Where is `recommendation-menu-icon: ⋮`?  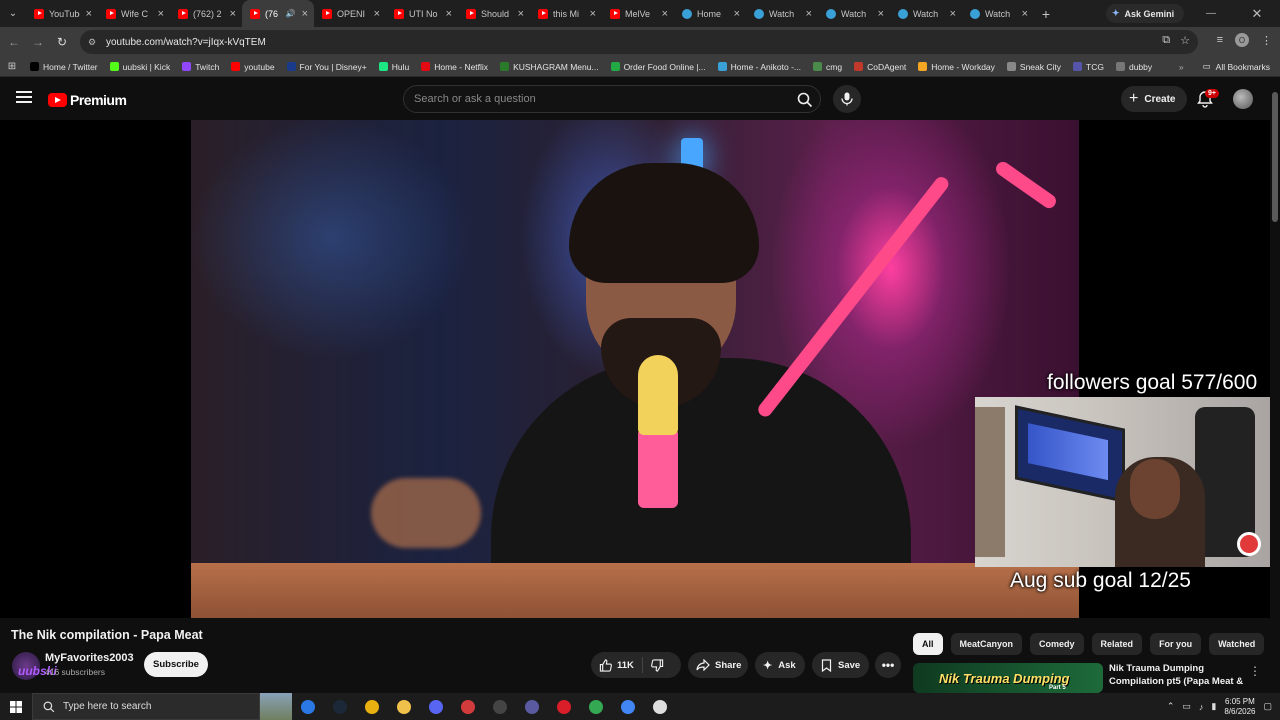 recommendation-menu-icon: ⋮ is located at coordinates (1255, 671).